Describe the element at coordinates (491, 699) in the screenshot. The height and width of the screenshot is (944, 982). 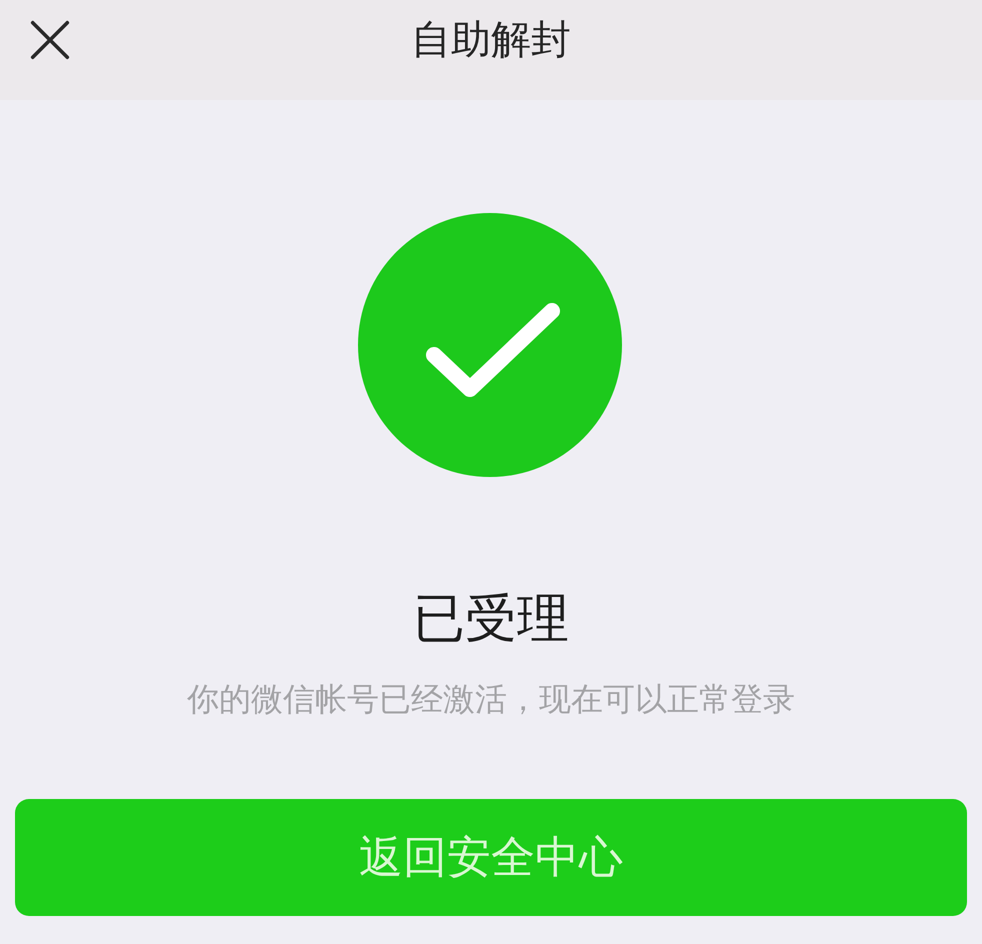
I see `result-message: 你的微信帐号已经激活，现在可以正常登录` at that location.